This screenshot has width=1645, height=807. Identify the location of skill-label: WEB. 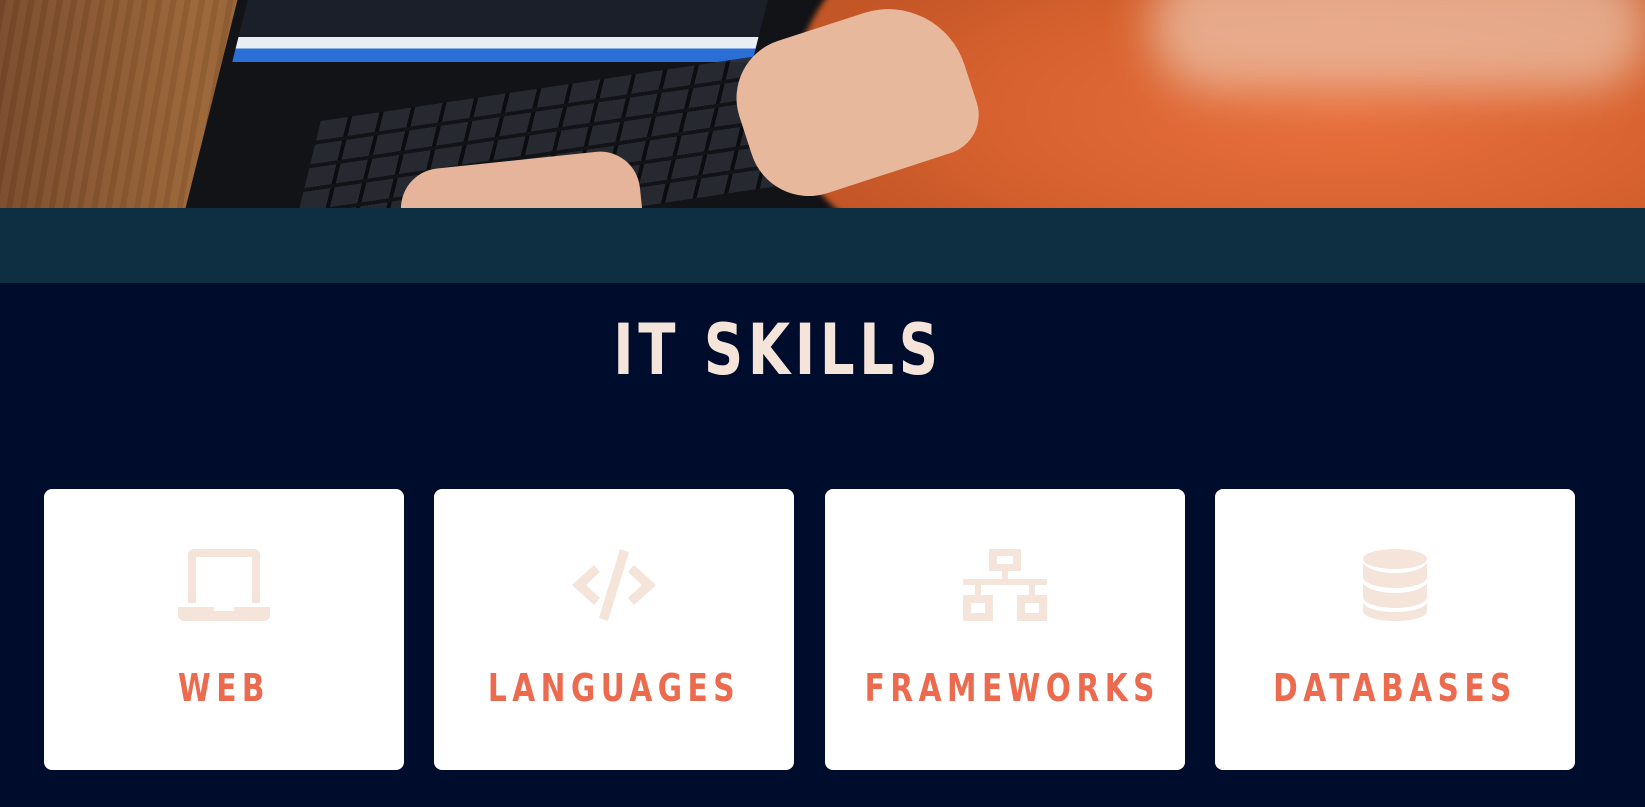
(224, 688).